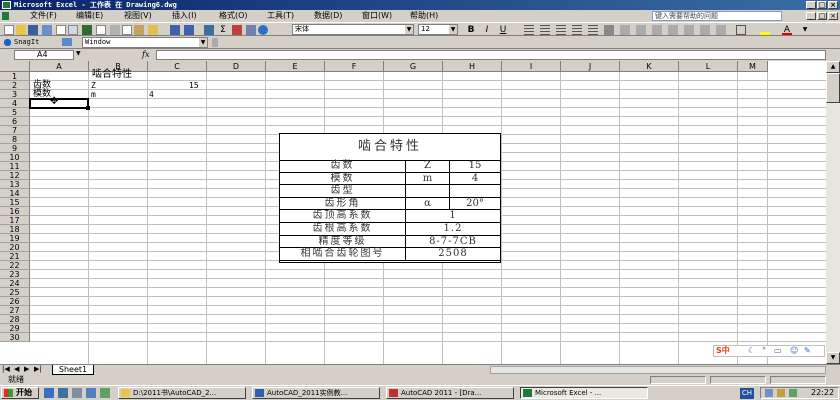  Describe the element at coordinates (781, 393) in the screenshot. I see `volume-icon` at that location.